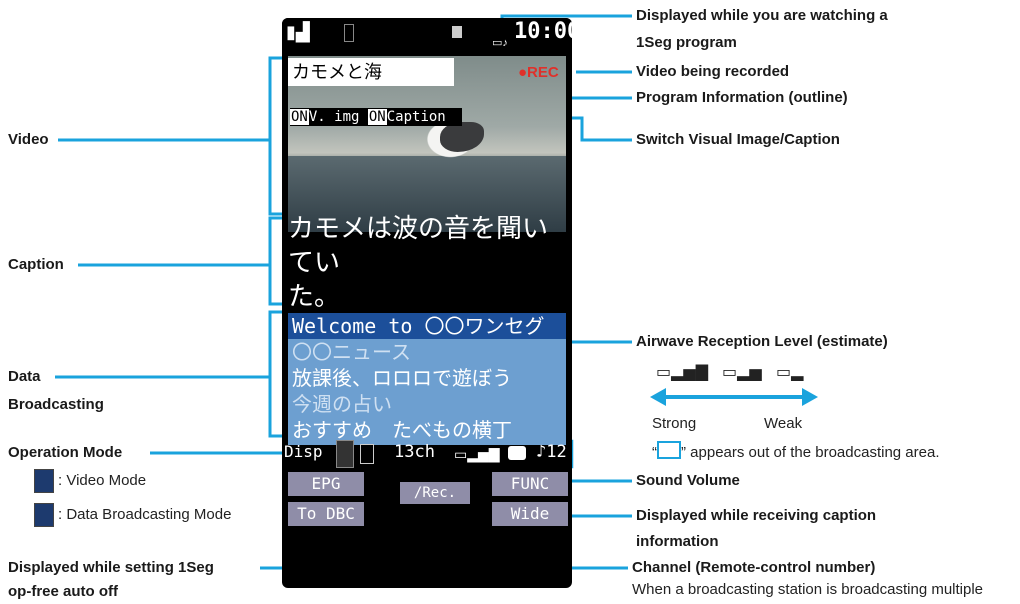  Describe the element at coordinates (345, 454) in the screenshot. I see `tv-mode-icon` at that location.